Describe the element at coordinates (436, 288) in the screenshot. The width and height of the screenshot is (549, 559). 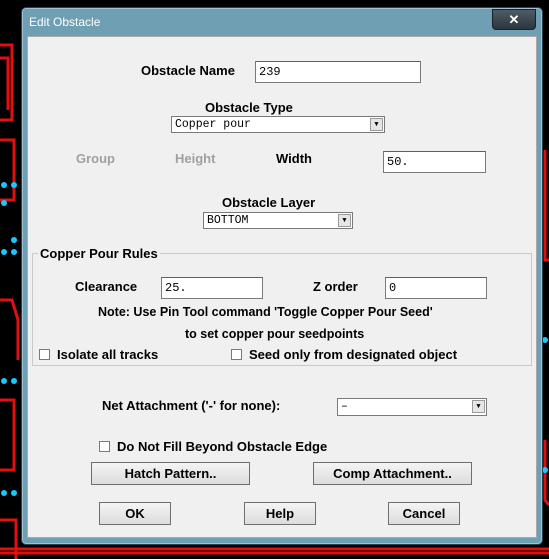
I see `zorder-input: 0` at that location.